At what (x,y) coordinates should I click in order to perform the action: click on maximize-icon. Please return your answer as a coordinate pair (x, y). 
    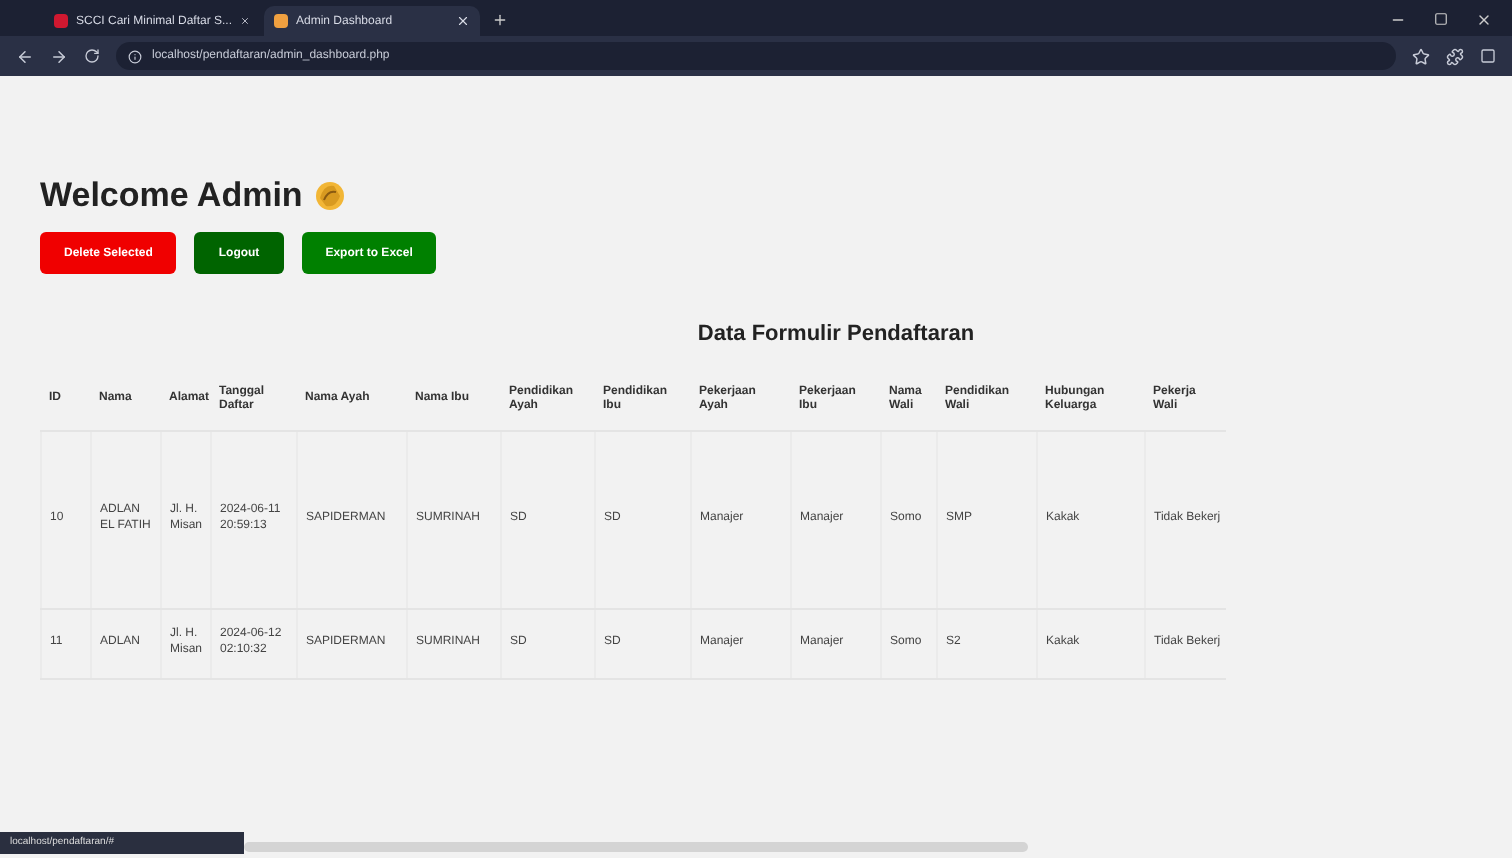
    Looking at the image, I should click on (1441, 19).